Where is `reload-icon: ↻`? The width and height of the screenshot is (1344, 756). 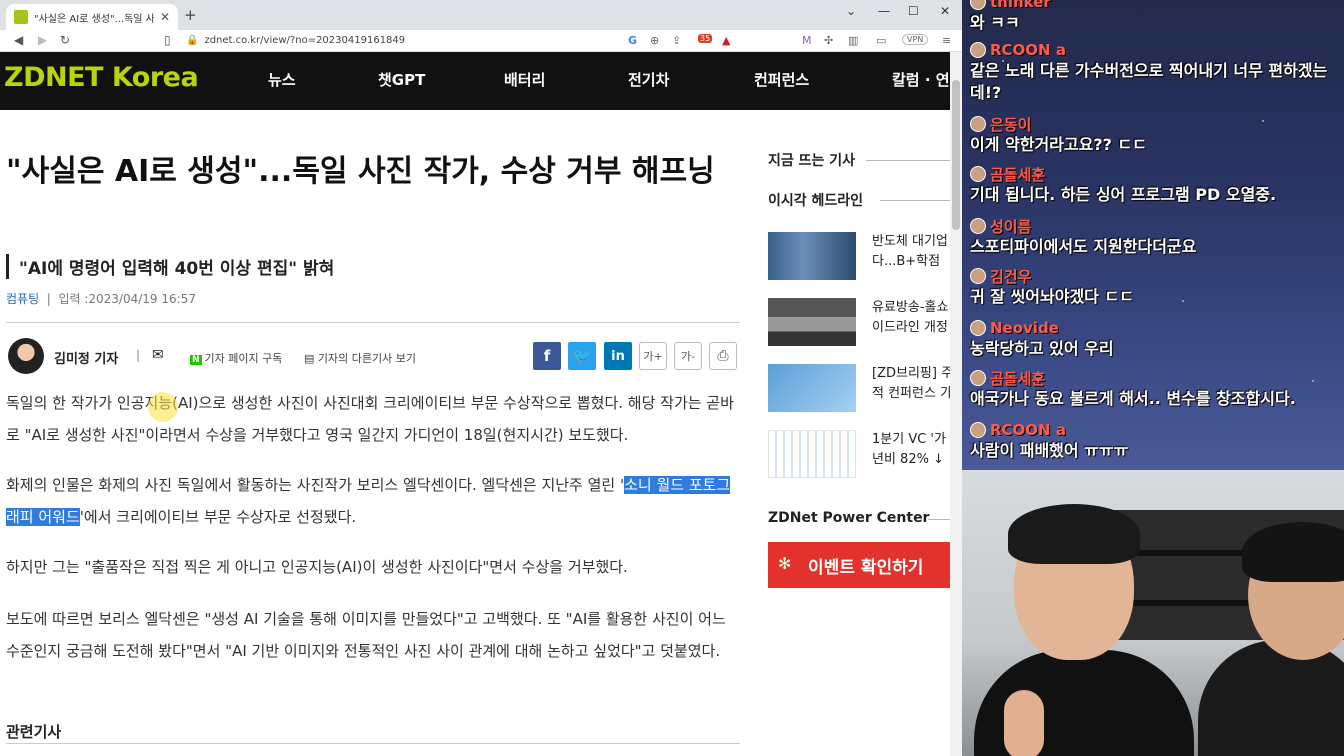 reload-icon: ↻ is located at coordinates (65, 40).